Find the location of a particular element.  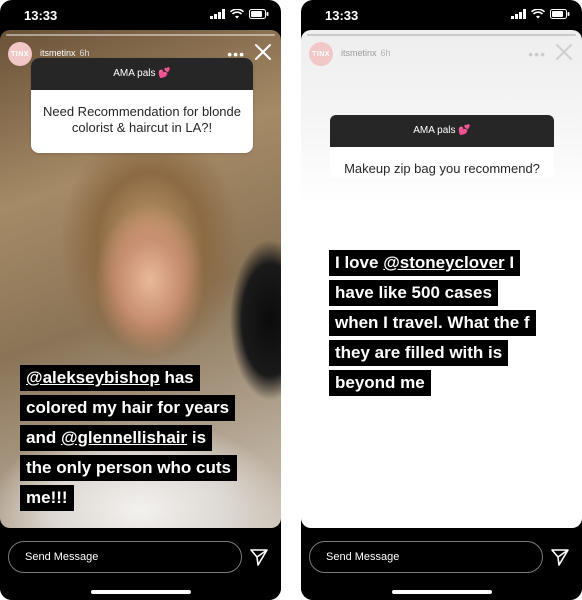

story-header: TINX itsmetinx 6h ••• is located at coordinates (441, 54).